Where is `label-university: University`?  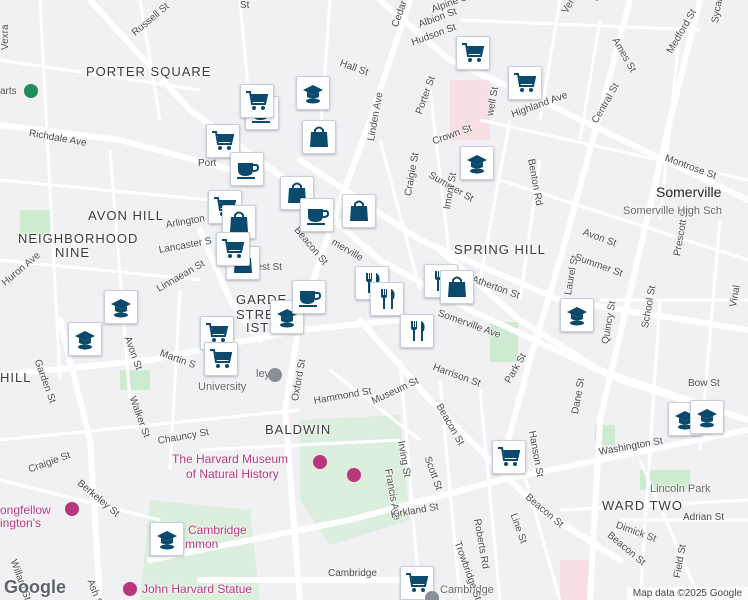 label-university: University is located at coordinates (222, 387).